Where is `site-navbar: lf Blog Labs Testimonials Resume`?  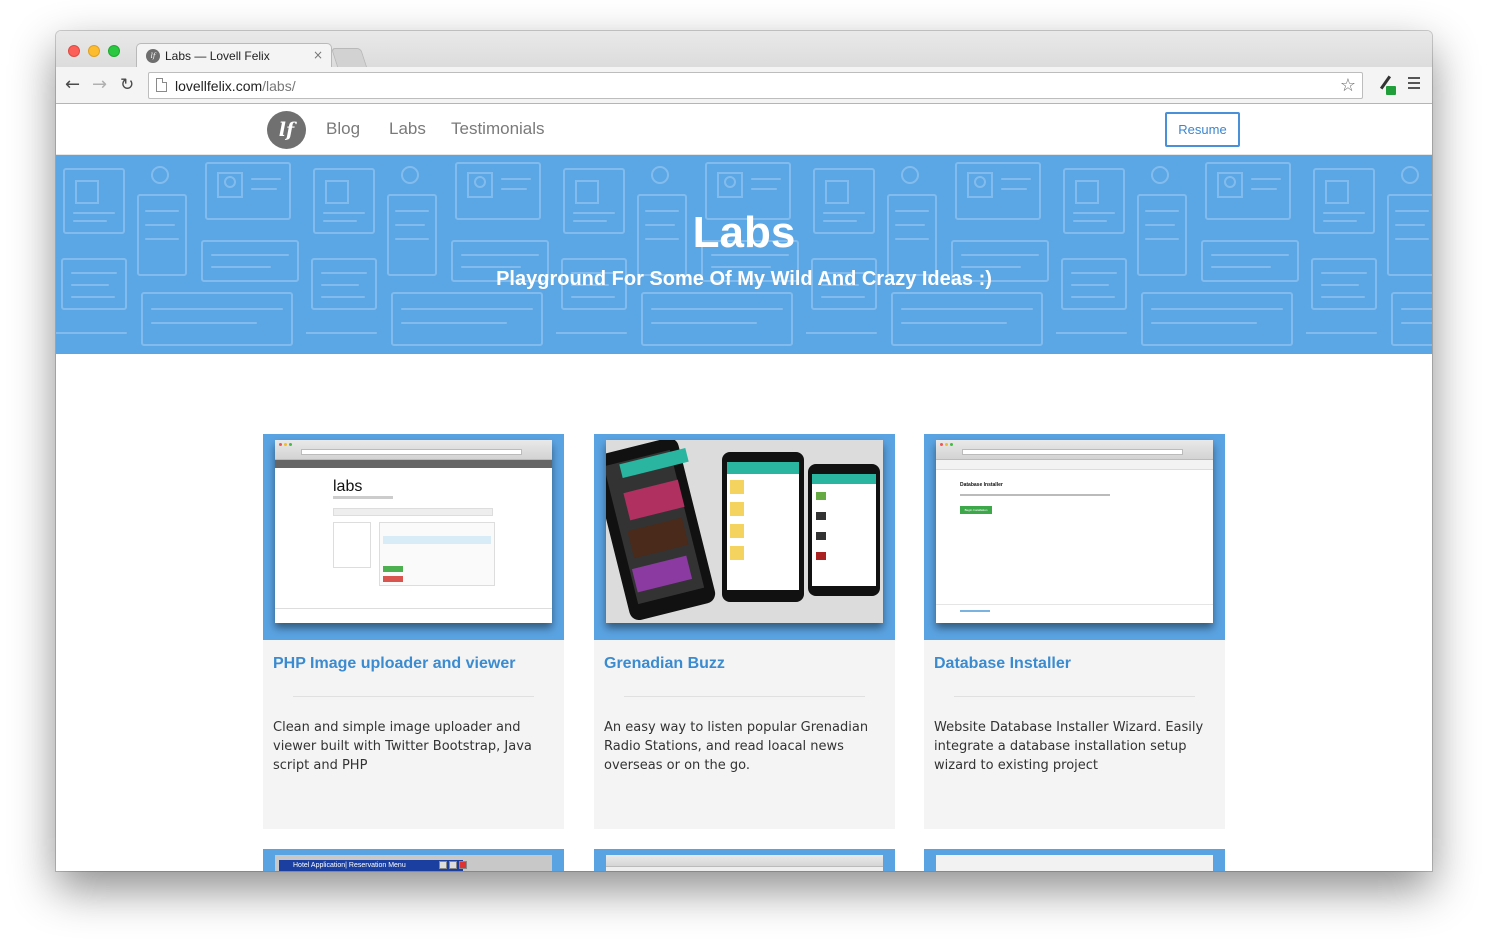 site-navbar: lf Blog Labs Testimonials Resume is located at coordinates (744, 129).